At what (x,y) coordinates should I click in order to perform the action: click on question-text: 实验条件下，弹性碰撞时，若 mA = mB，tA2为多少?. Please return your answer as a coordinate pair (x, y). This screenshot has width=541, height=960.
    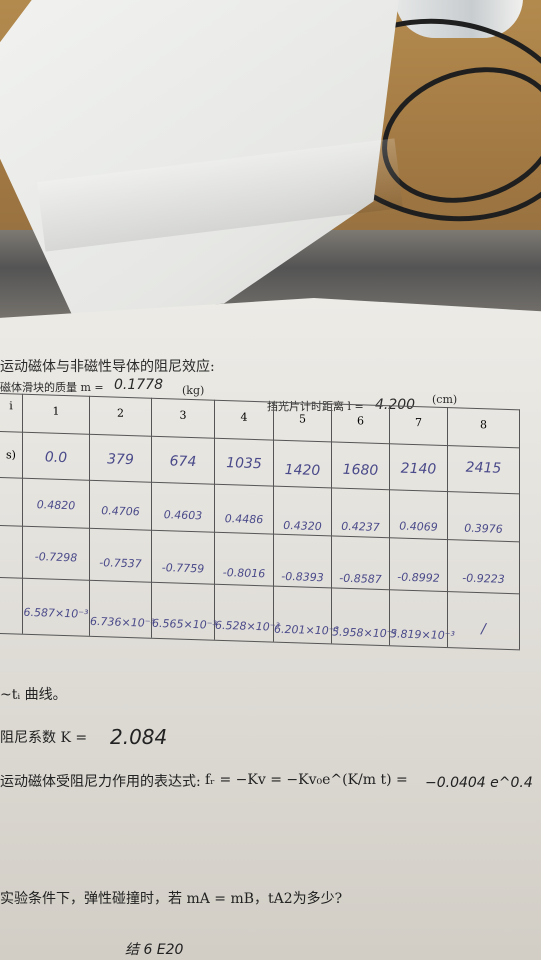
    Looking at the image, I should click on (171, 899).